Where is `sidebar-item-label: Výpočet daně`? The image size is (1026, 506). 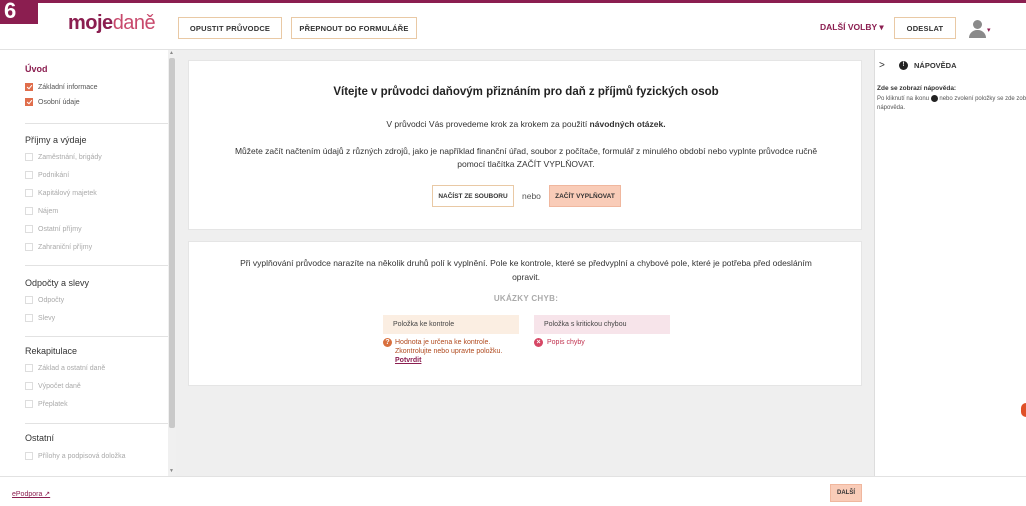 sidebar-item-label: Výpočet daně is located at coordinates (59, 386).